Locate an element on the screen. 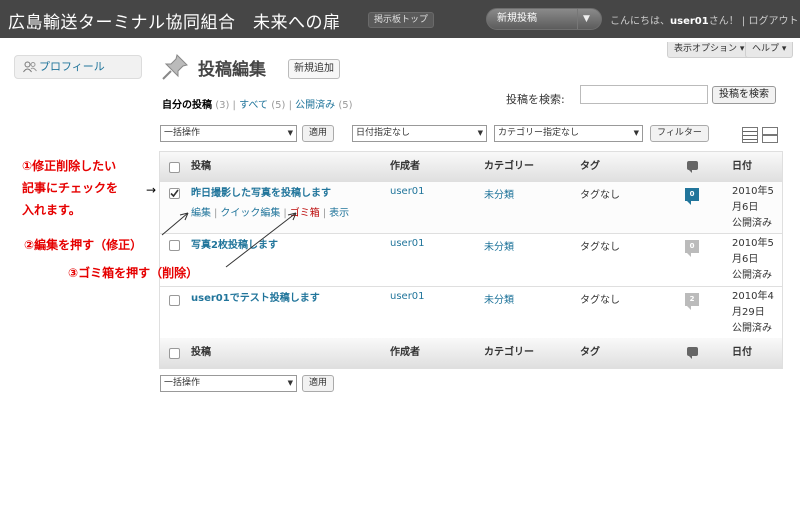  dropdown-arrow-icon: ▼ is located at coordinates (586, 19).